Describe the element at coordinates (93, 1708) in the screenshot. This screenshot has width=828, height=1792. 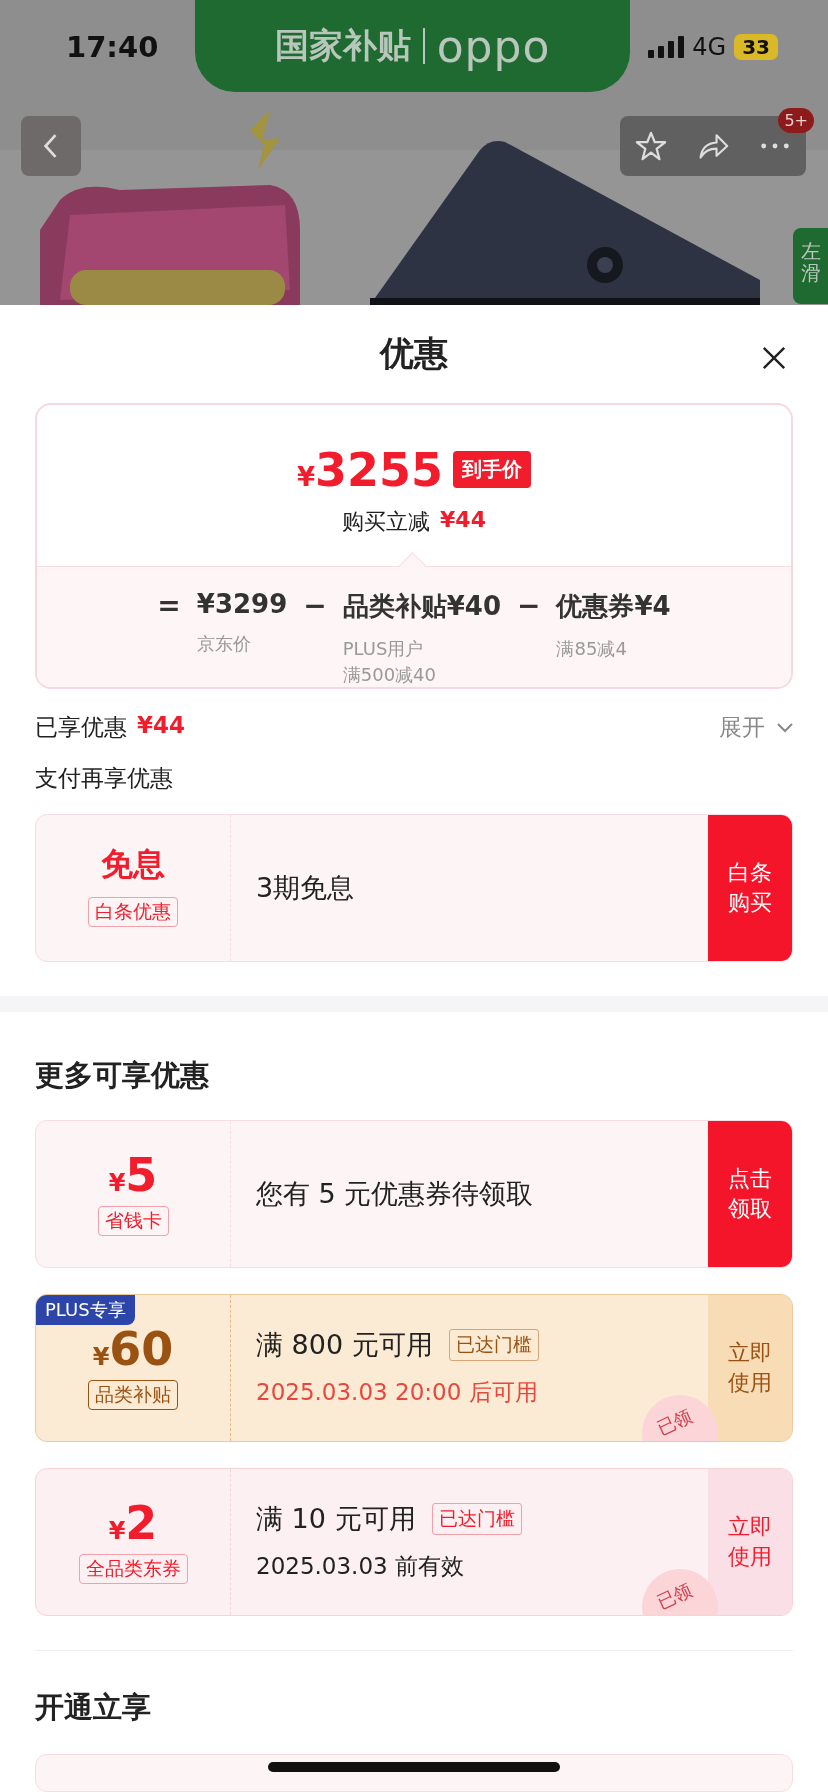
I see `section-title: 开通立享` at that location.